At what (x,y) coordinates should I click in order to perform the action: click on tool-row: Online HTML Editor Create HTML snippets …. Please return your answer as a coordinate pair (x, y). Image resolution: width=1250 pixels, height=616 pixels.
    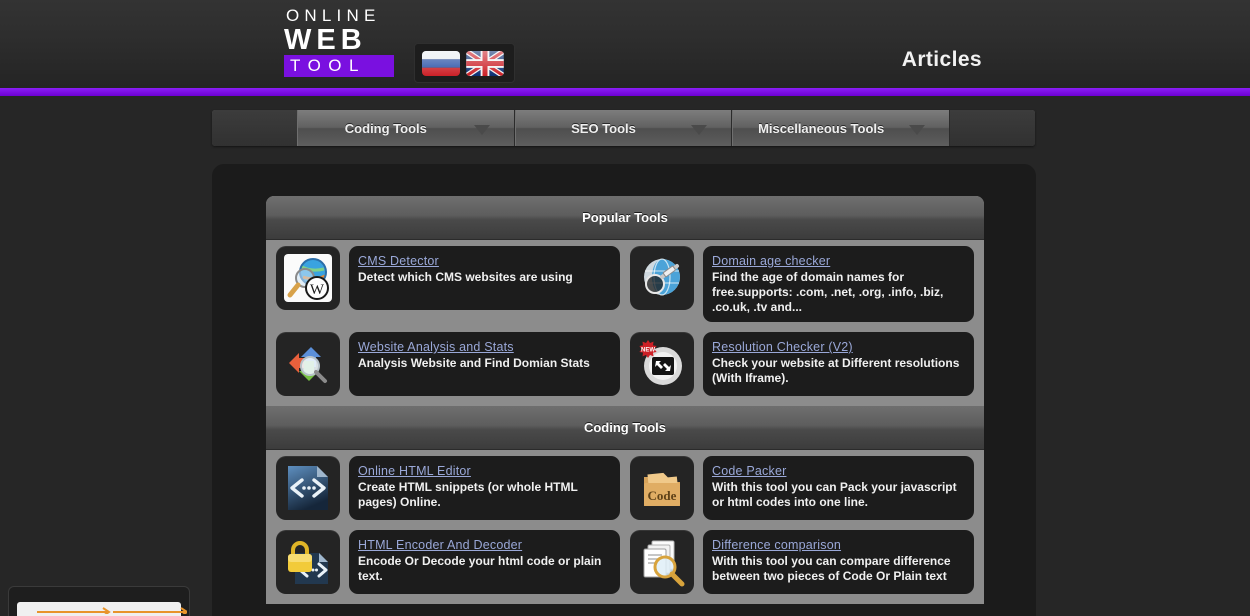
    Looking at the image, I should click on (625, 493).